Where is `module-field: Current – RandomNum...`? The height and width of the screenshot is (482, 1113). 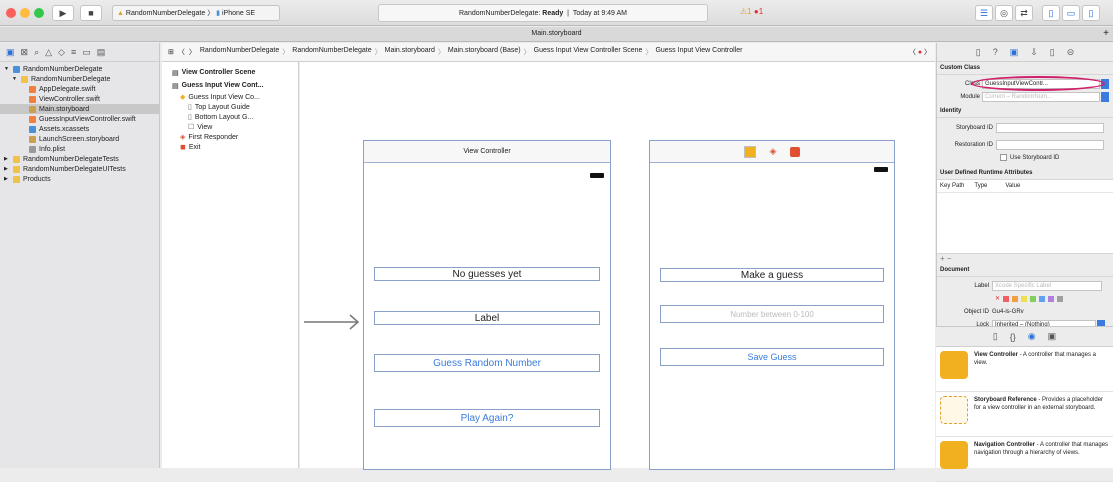 module-field: Current – RandomNum... is located at coordinates (1041, 96).